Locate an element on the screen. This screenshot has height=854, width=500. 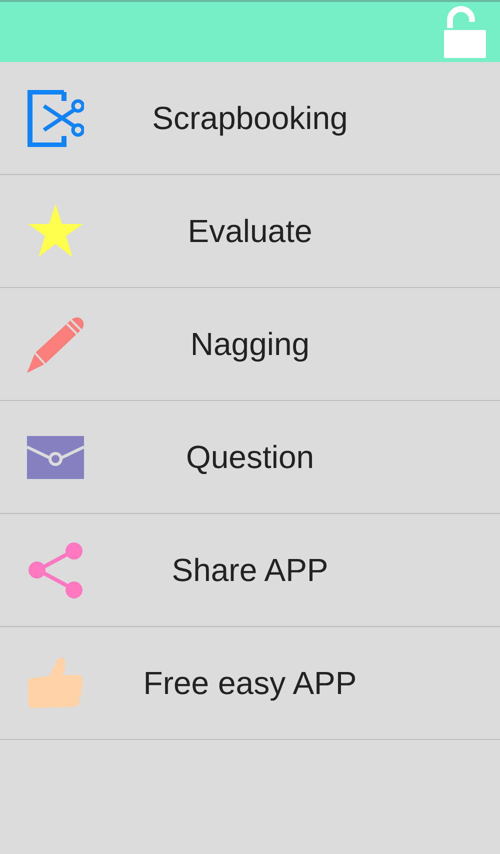
menu-item: Share APP is located at coordinates (250, 570).